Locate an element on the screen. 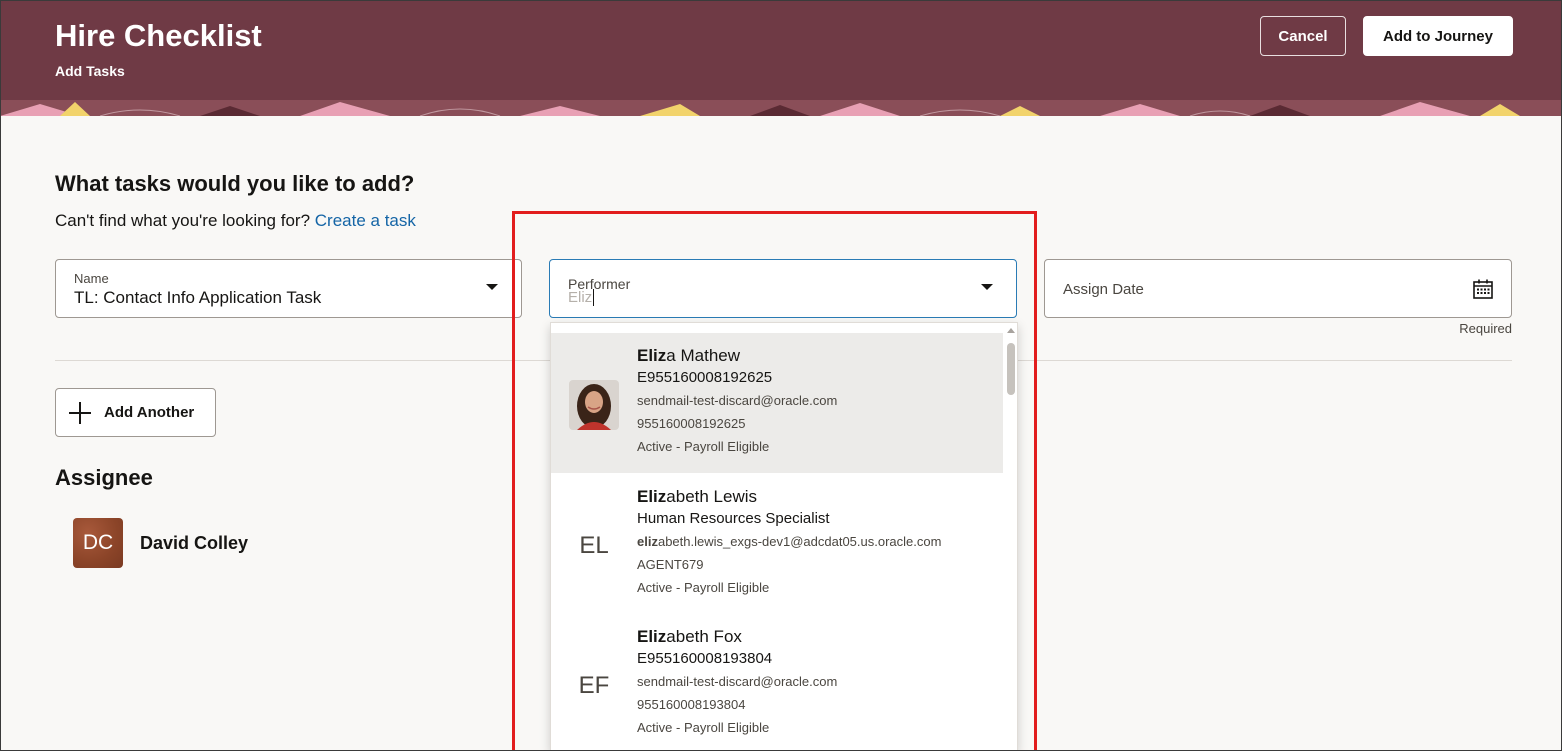 This screenshot has height=751, width=1562. avatar: DC is located at coordinates (98, 543).